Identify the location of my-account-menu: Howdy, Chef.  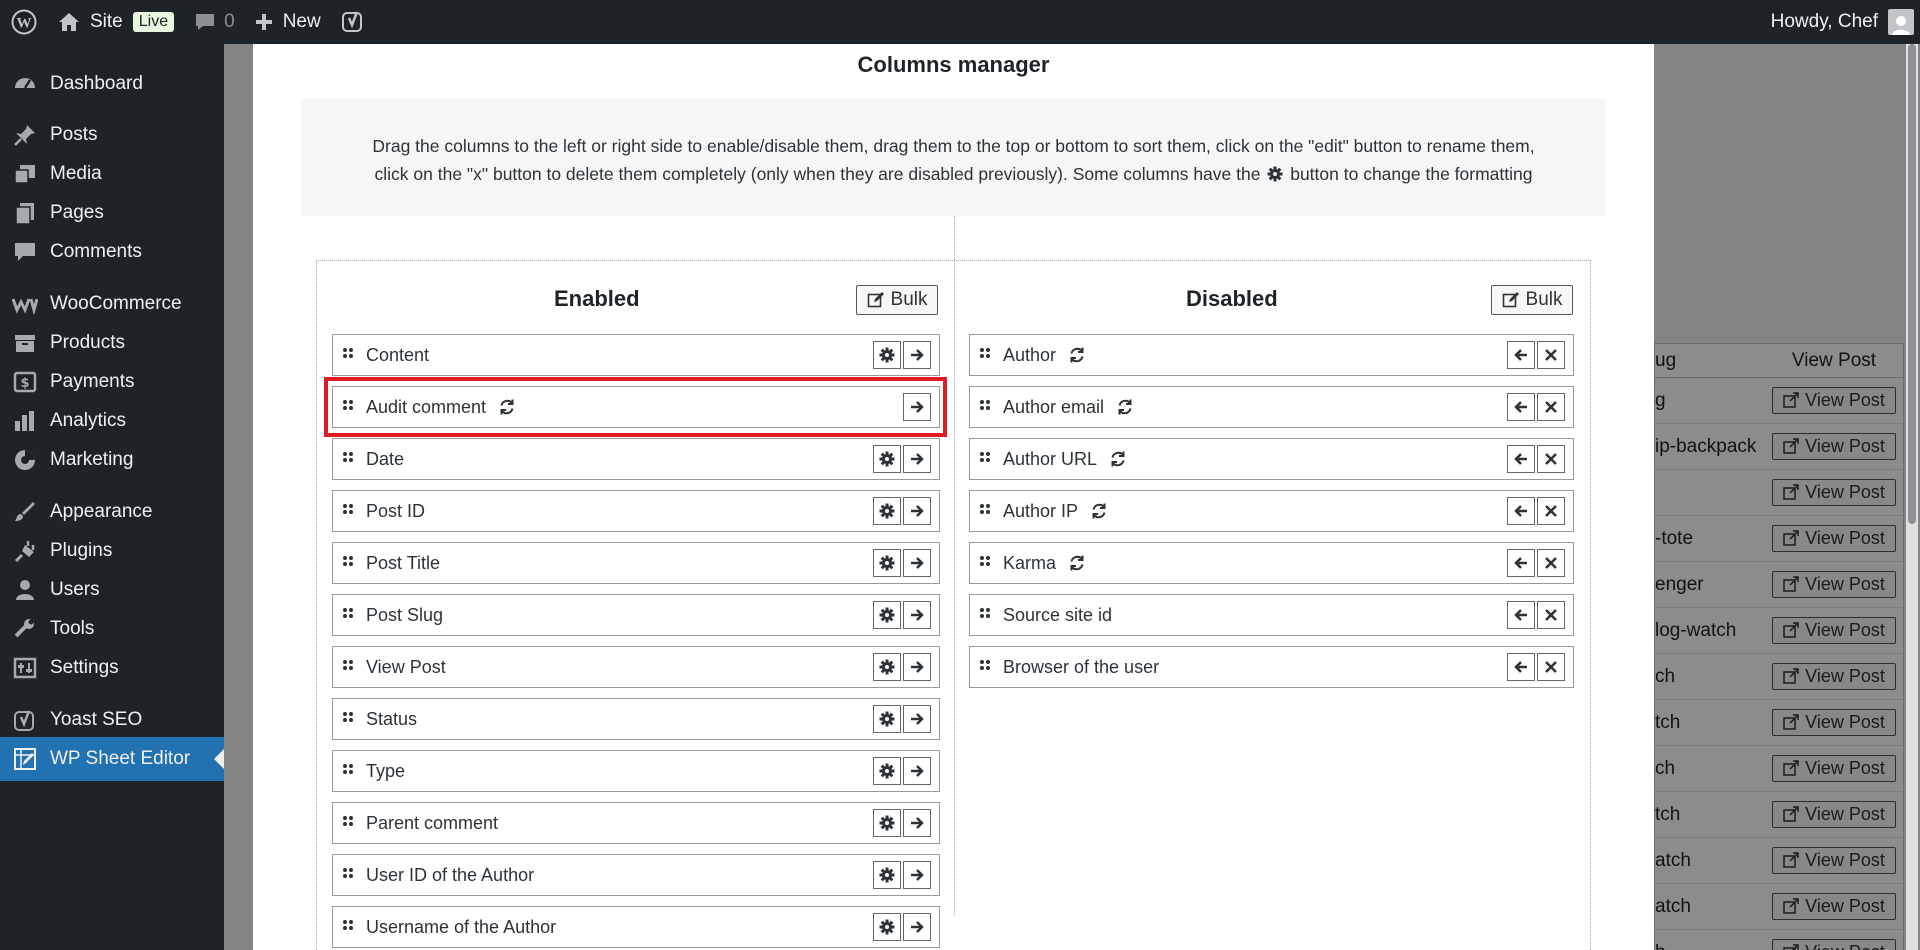
(1840, 22).